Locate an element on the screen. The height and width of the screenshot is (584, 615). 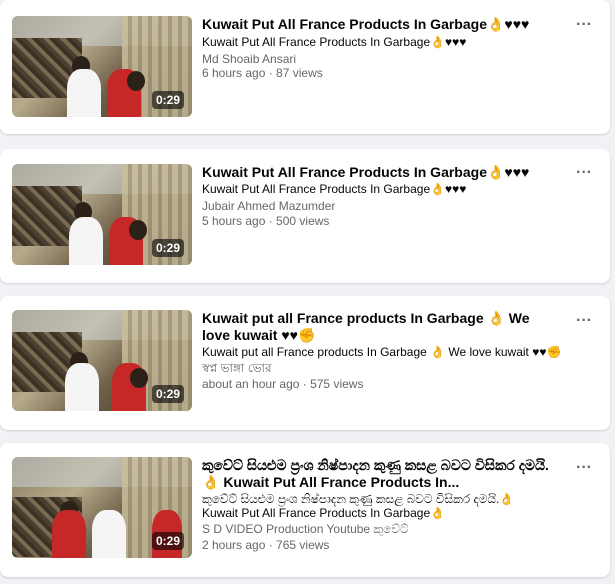
video-meta: 5 hours ago · 500 views is located at coordinates (266, 221).